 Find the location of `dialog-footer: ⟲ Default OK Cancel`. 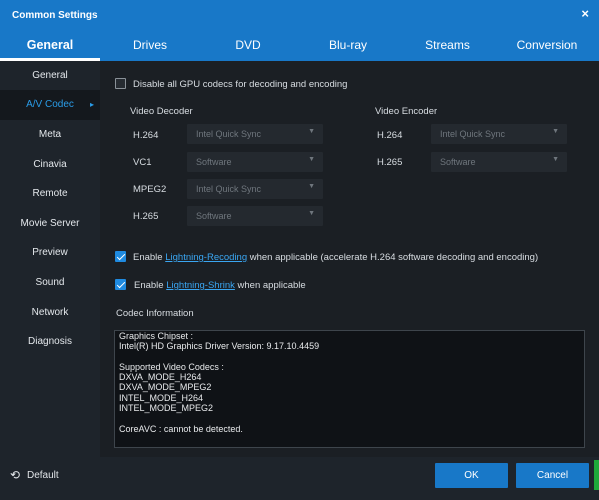

dialog-footer: ⟲ Default OK Cancel is located at coordinates (299, 478).